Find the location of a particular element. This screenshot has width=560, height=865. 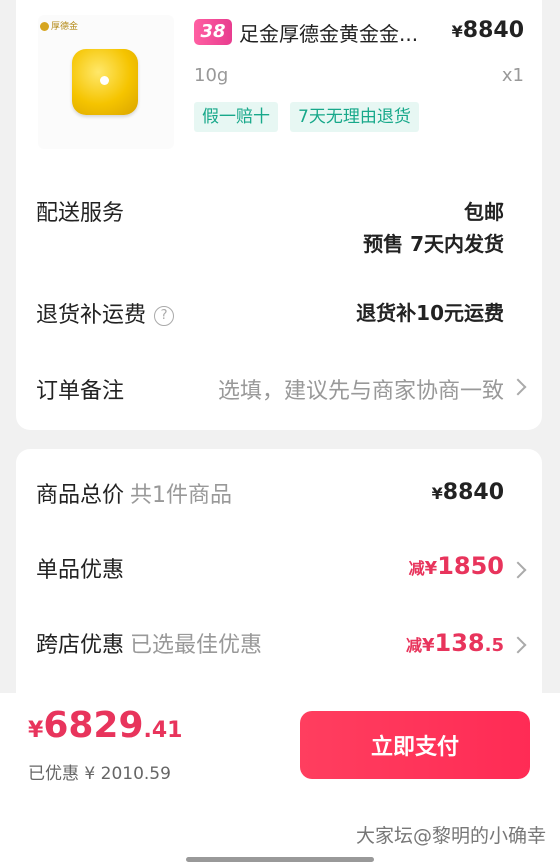

brand-logo-icon is located at coordinates (44, 26).